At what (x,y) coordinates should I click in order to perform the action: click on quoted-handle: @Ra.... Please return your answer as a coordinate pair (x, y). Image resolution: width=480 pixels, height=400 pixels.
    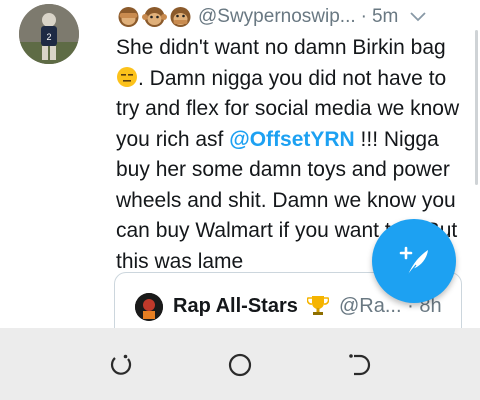
    Looking at the image, I should click on (370, 306).